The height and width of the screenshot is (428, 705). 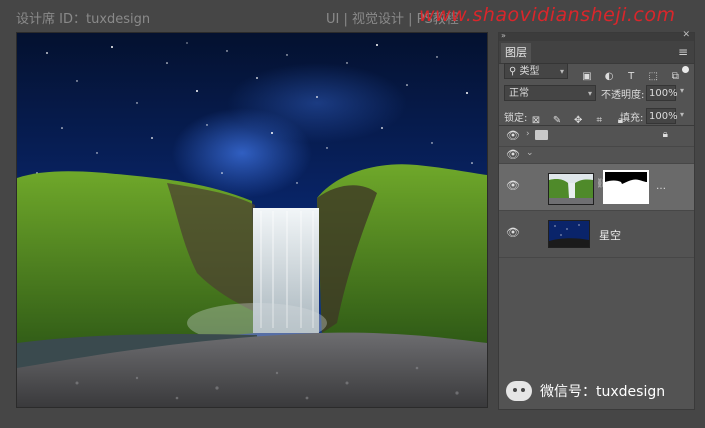 What do you see at coordinates (596, 52) in the screenshot?
I see `panel-tabbar: 图层 ≡` at bounding box center [596, 52].